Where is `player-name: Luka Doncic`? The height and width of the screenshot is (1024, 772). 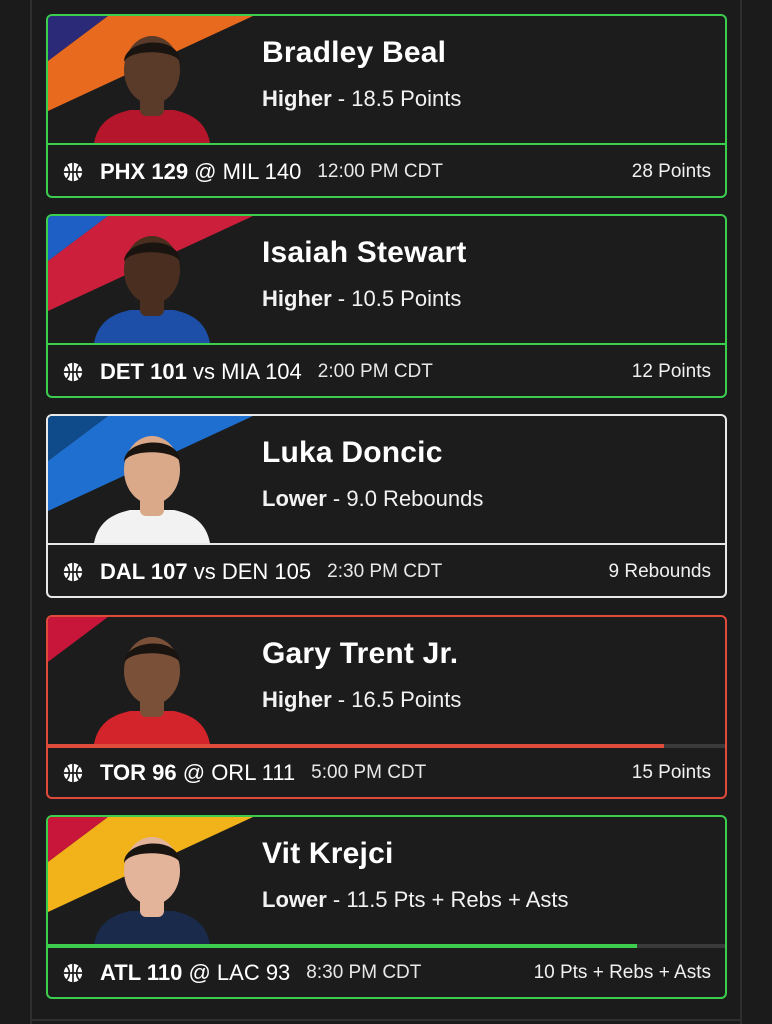
player-name: Luka Doncic is located at coordinates (352, 452).